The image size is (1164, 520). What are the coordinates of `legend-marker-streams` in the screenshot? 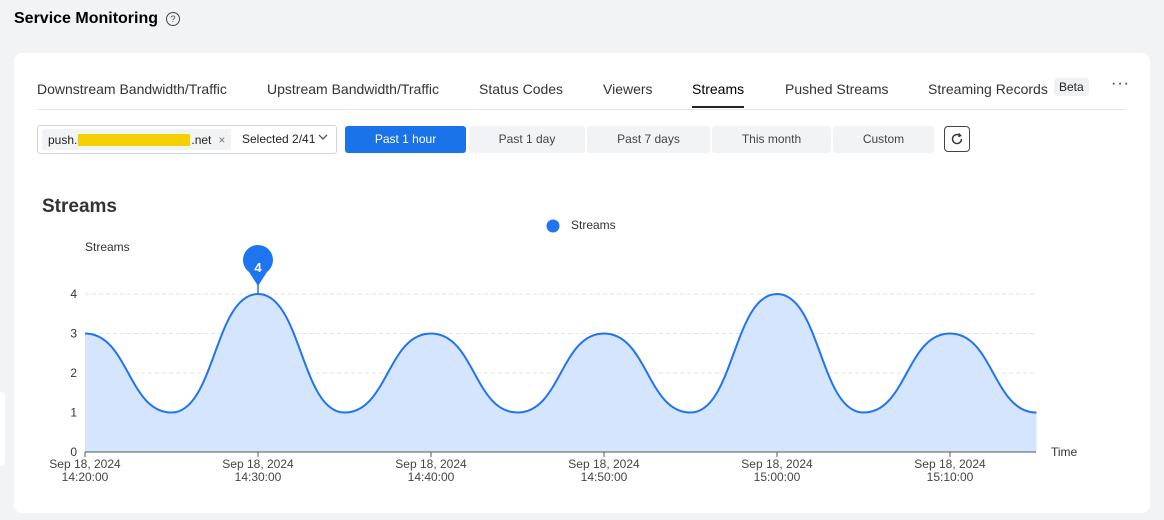 It's located at (553, 226).